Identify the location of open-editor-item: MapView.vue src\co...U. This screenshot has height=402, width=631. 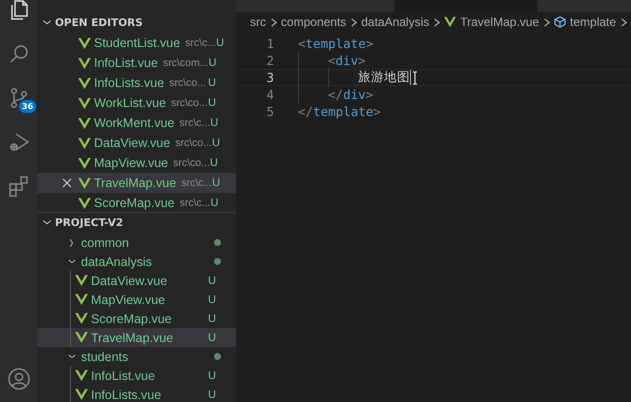
(136, 163).